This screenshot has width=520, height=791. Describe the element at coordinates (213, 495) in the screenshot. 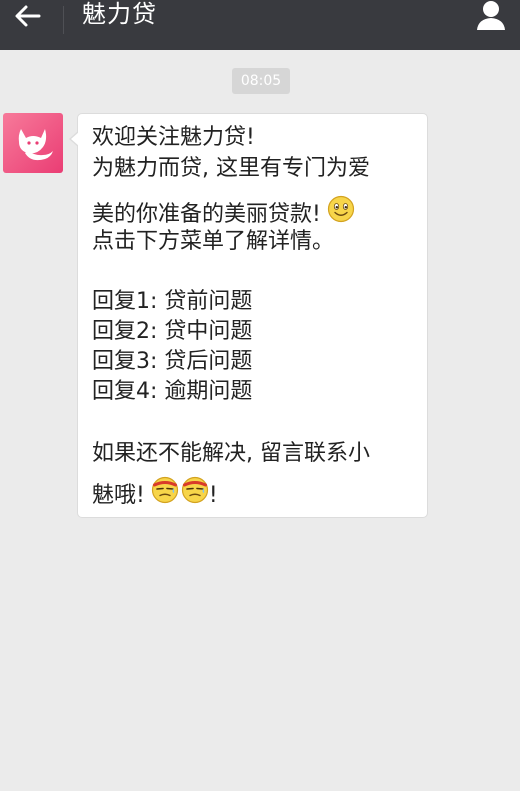

I see `message-text: !` at that location.